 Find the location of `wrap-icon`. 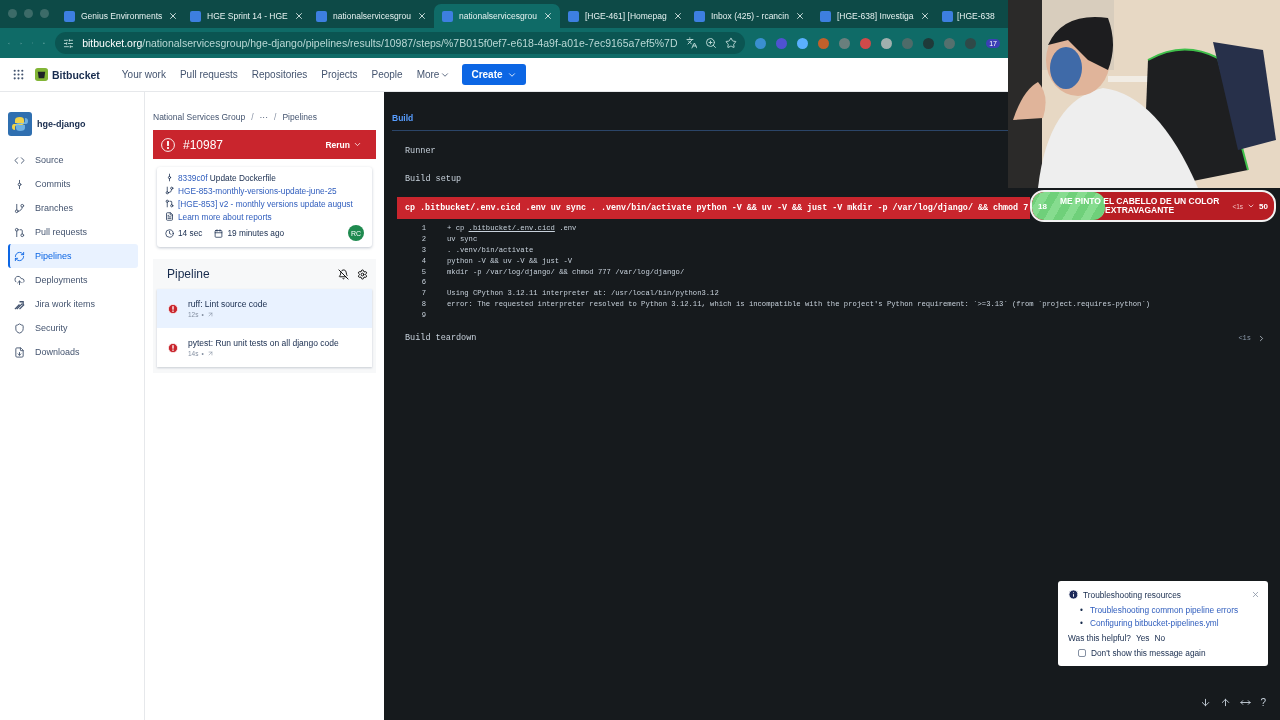

wrap-icon is located at coordinates (1246, 702).